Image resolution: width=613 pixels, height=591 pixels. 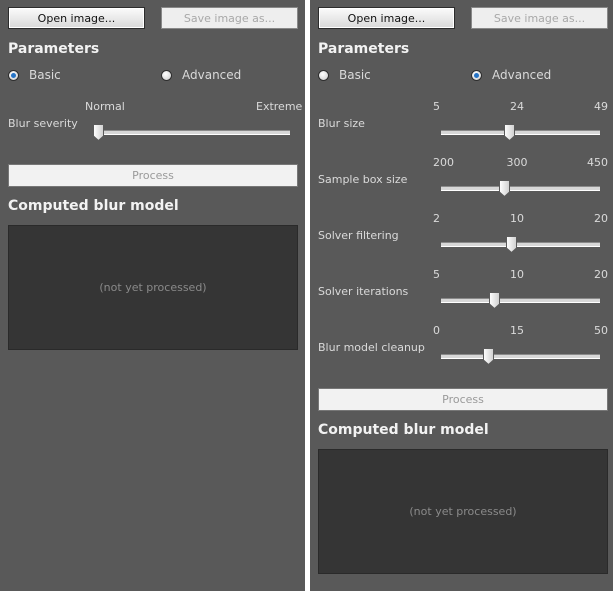 What do you see at coordinates (601, 330) in the screenshot?
I see `param-max-tick: 50` at bounding box center [601, 330].